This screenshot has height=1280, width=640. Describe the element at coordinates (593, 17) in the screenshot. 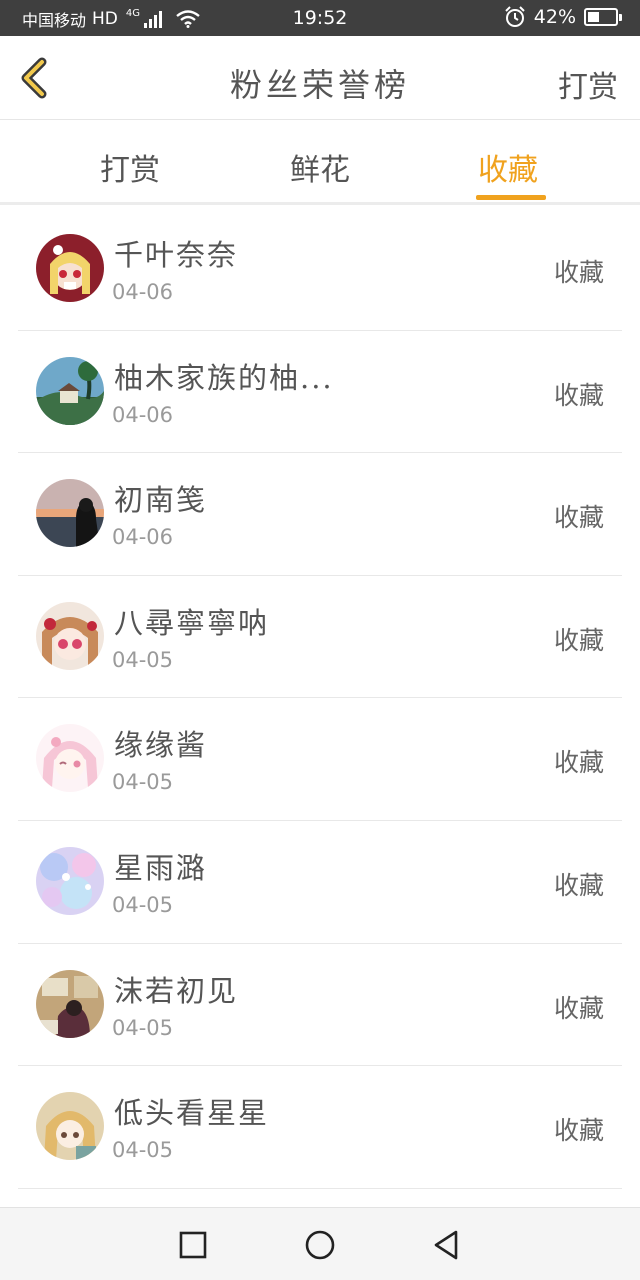

I see `battery-level-fill` at that location.